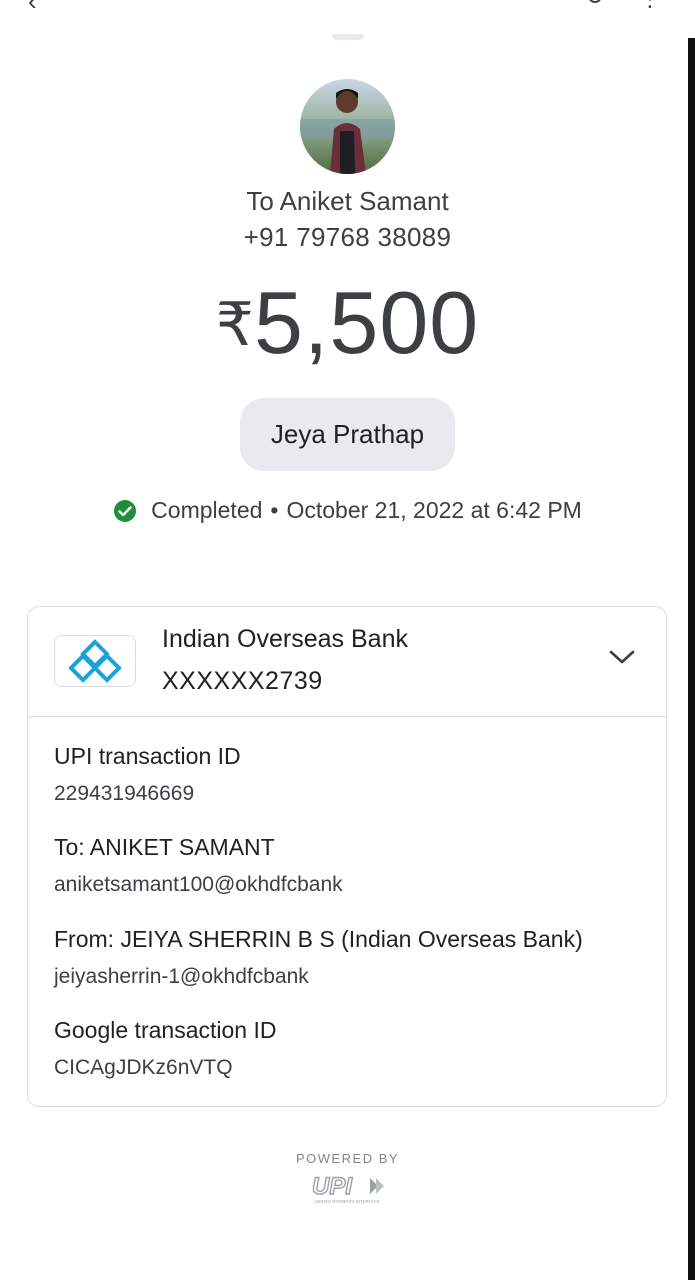 The height and width of the screenshot is (1280, 695). I want to click on status-label: Completed, so click(207, 510).